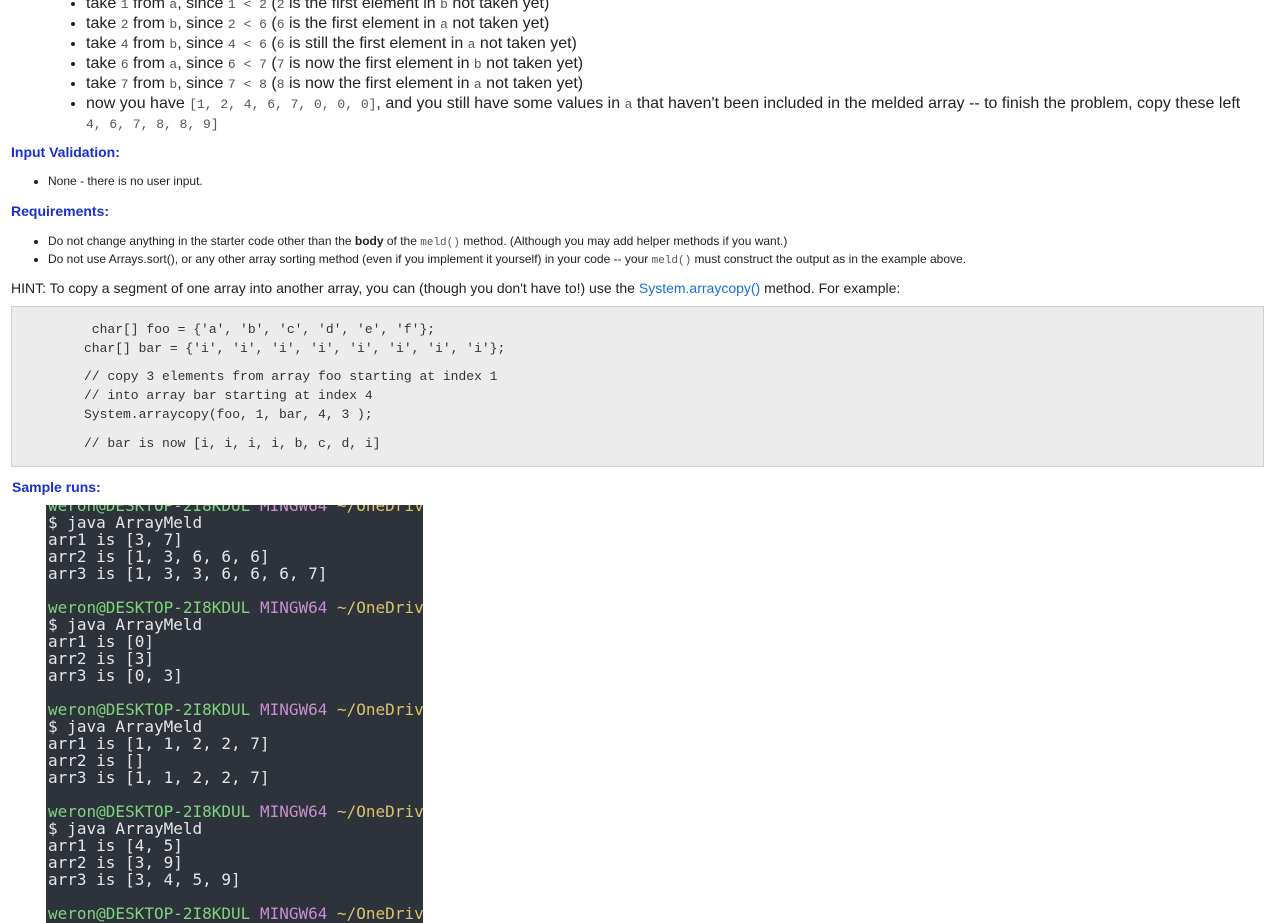 The height and width of the screenshot is (923, 1264). Describe the element at coordinates (228, 395) in the screenshot. I see `code-line: // into array bar starting at index 4` at that location.